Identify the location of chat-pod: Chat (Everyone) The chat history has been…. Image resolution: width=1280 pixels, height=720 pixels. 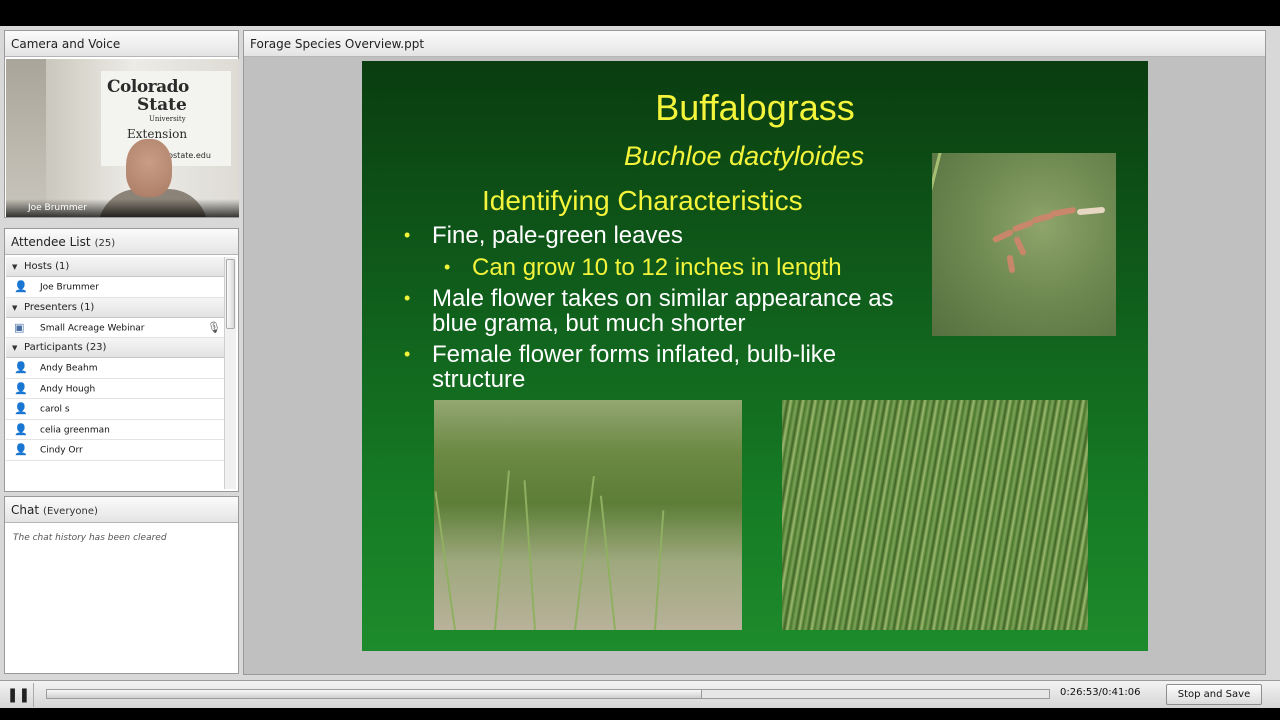
(121, 585).